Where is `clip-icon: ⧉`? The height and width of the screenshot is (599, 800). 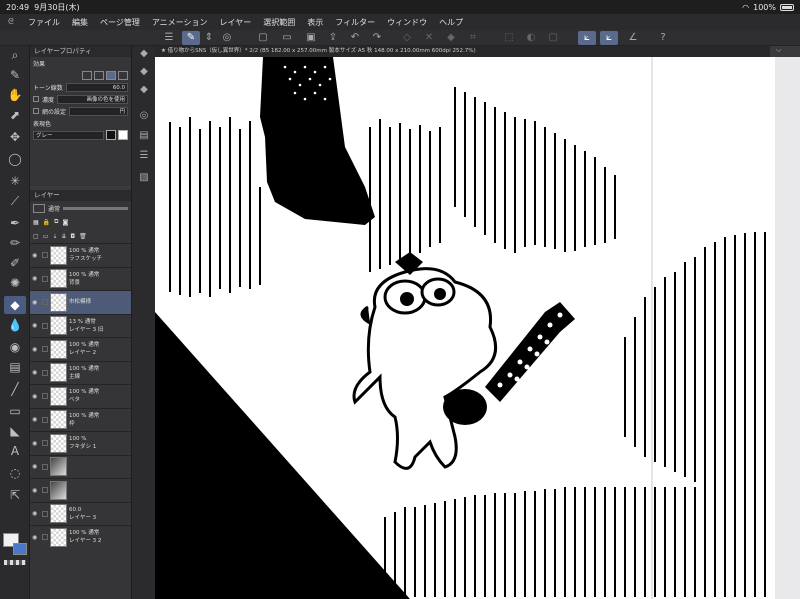
clip-icon: ⧉ is located at coordinates (56, 222).